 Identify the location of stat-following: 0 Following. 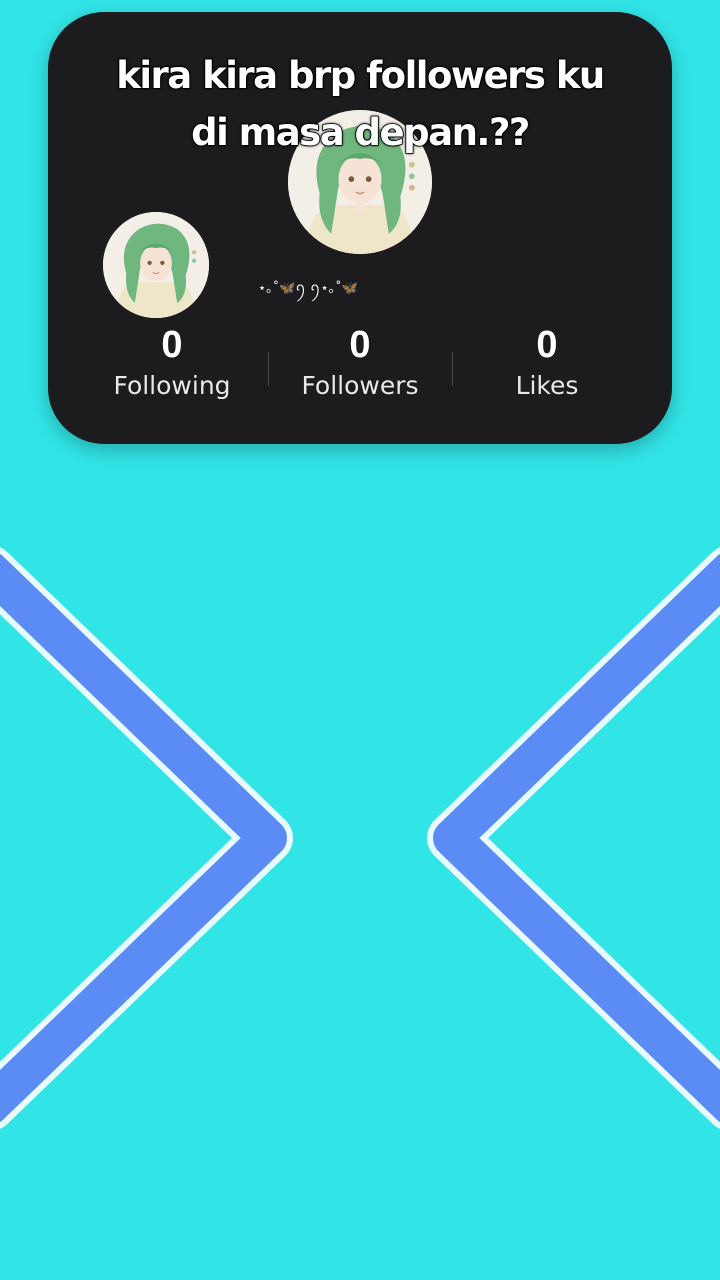
(172, 363).